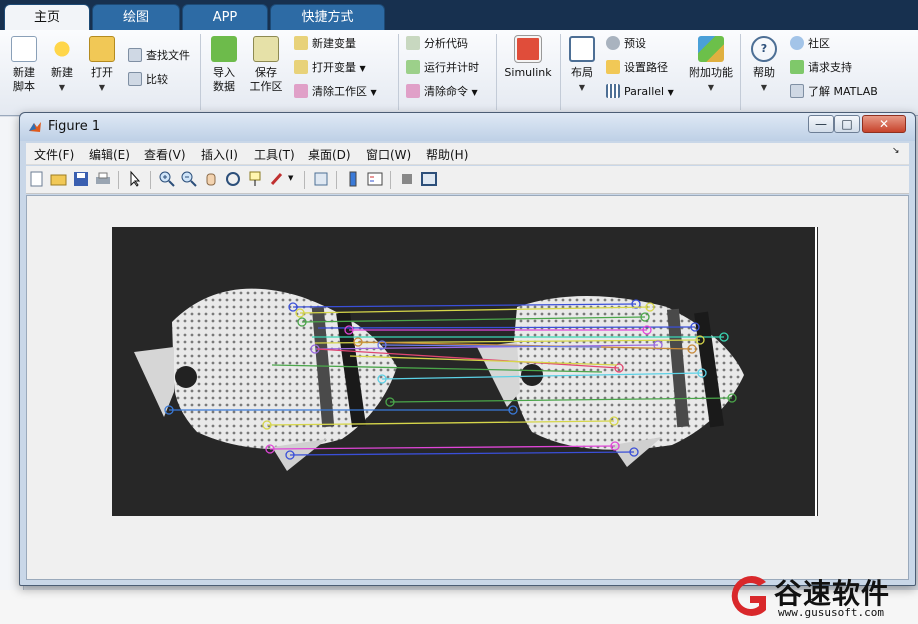 The height and width of the screenshot is (624, 918). I want to click on plus-icon, so click(62, 49).